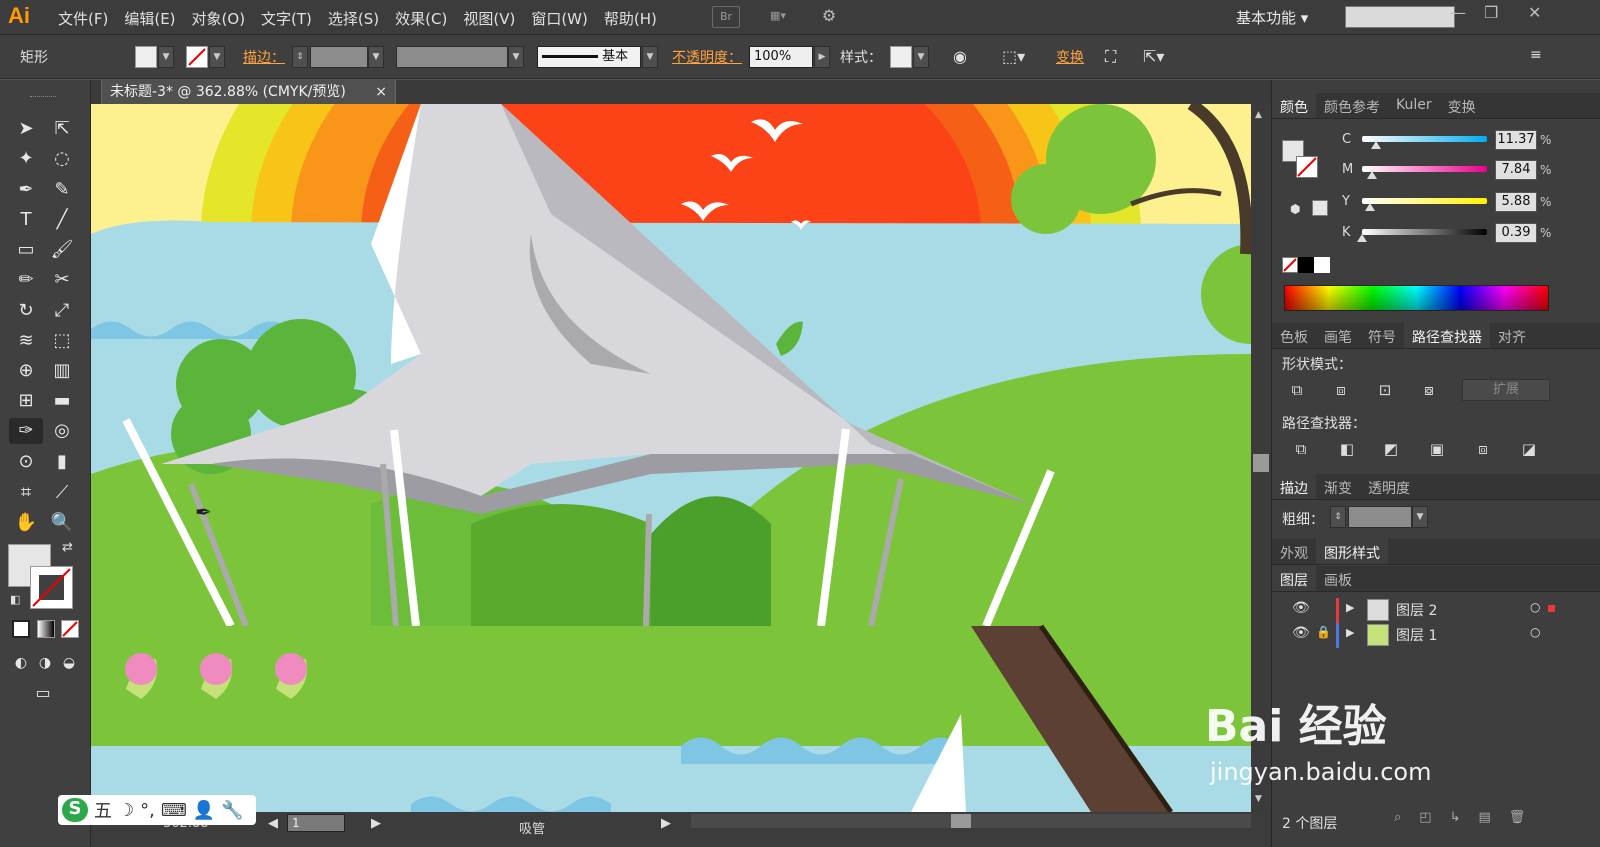 This screenshot has width=1600, height=847. What do you see at coordinates (1429, 390) in the screenshot?
I see `exclude-icon: ⧇` at bounding box center [1429, 390].